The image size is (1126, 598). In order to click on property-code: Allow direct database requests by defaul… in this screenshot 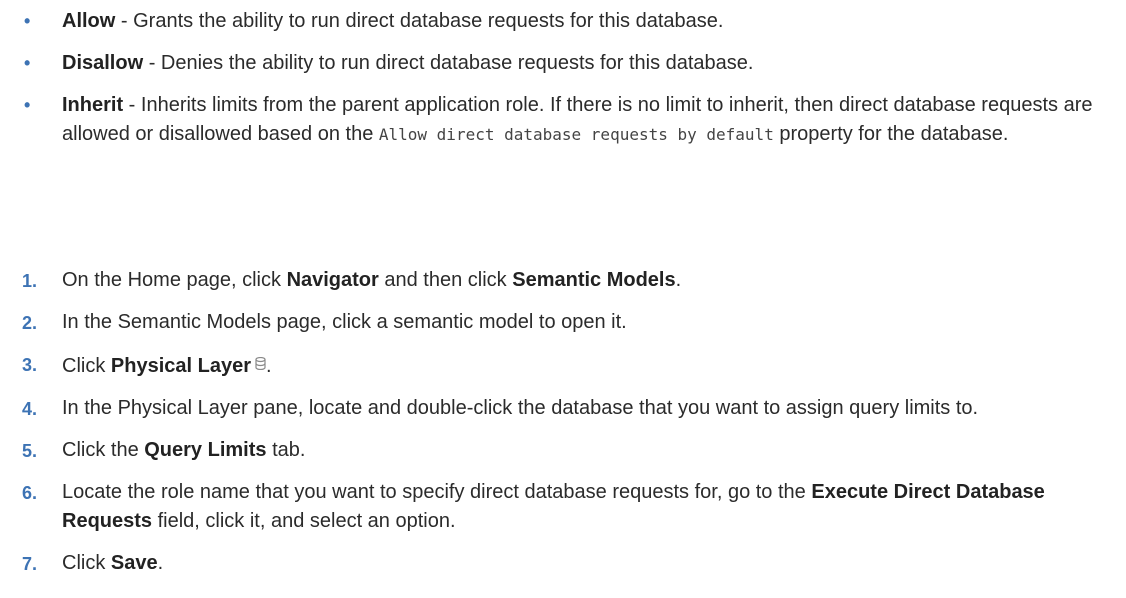, I will do `click(576, 134)`.